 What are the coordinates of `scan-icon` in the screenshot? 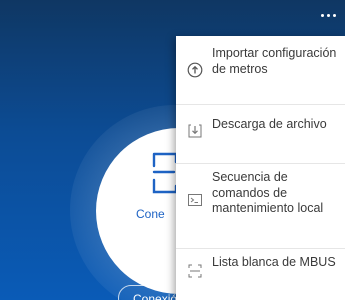 It's located at (165, 173).